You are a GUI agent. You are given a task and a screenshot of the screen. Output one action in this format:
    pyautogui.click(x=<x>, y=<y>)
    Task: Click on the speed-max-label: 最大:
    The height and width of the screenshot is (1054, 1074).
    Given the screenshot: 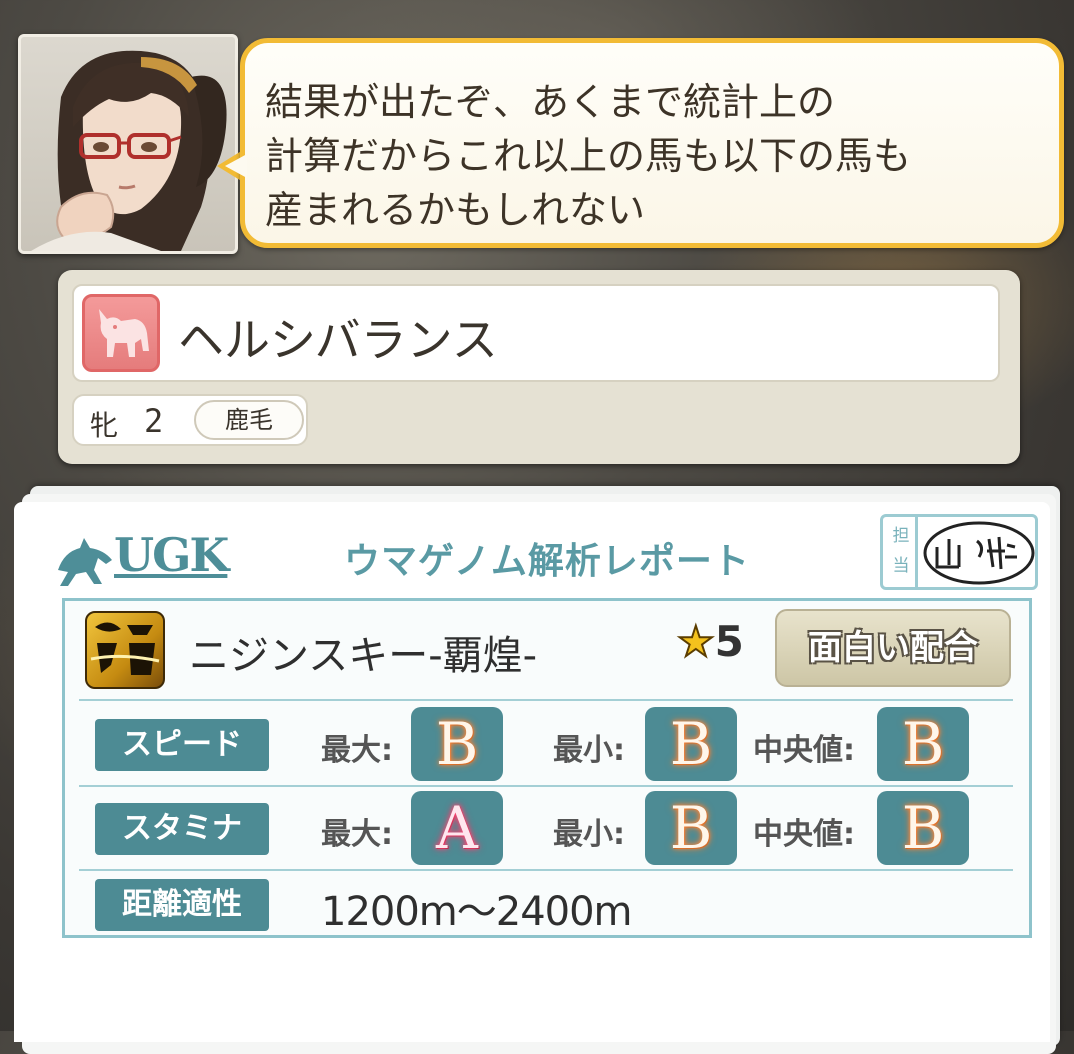 What is the action you would take?
    pyautogui.click(x=357, y=750)
    